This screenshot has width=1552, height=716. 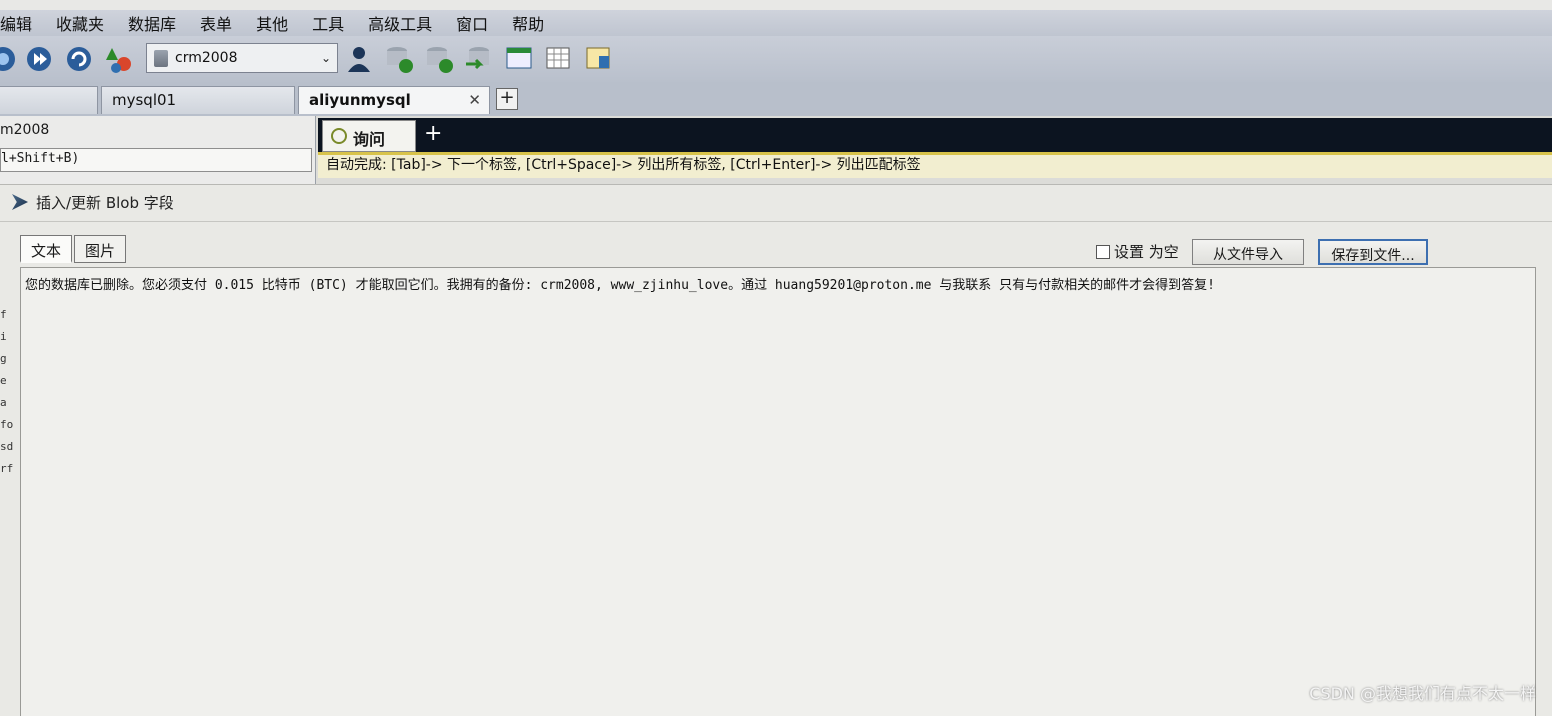 What do you see at coordinates (7, 424) in the screenshot?
I see `strip-text: fo` at bounding box center [7, 424].